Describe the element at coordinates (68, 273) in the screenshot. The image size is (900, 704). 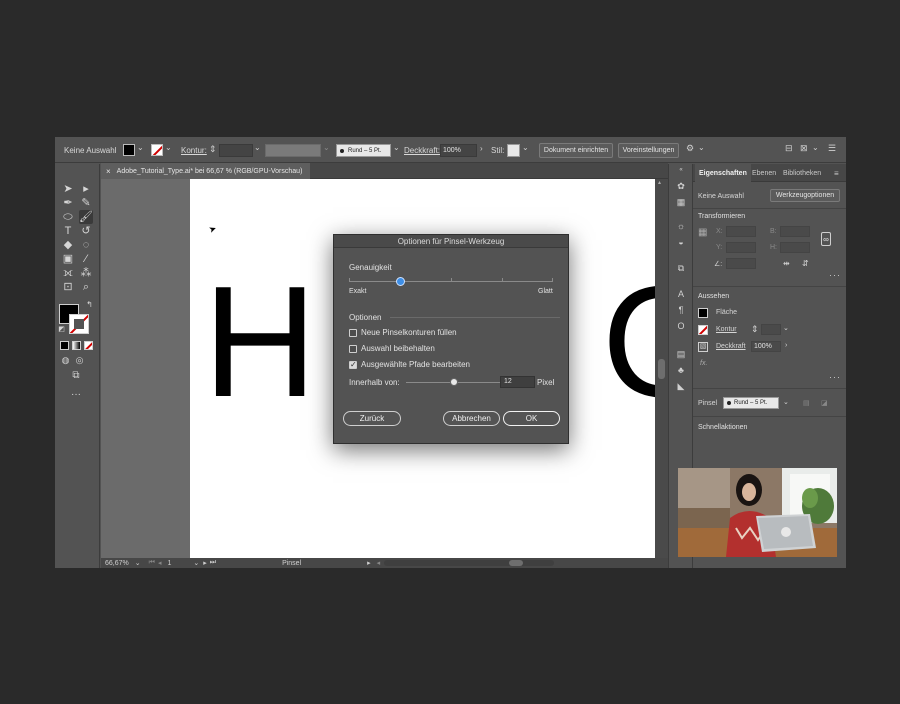
I see `shape-builder-tool-icon: ⟗` at that location.